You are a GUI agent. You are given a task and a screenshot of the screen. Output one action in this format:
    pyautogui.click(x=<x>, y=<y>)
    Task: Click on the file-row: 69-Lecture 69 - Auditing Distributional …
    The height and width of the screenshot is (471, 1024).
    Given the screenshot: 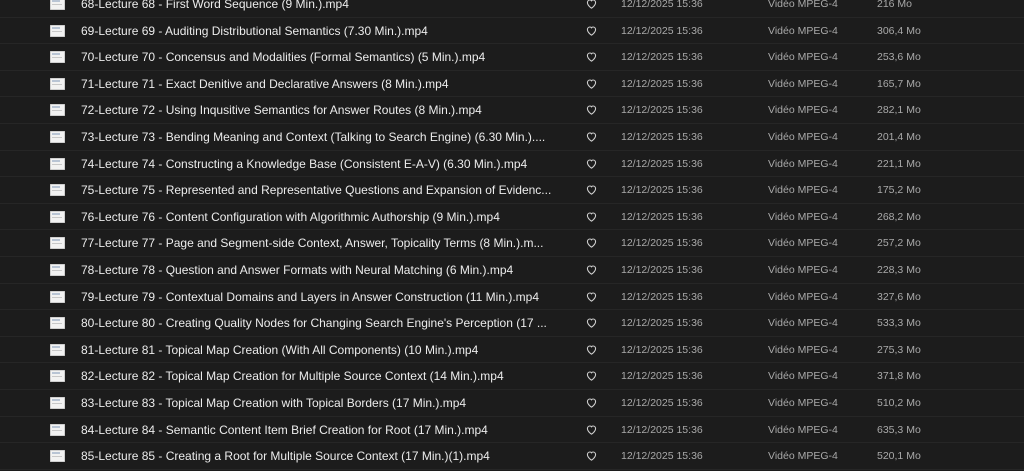 What is the action you would take?
    pyautogui.click(x=512, y=31)
    